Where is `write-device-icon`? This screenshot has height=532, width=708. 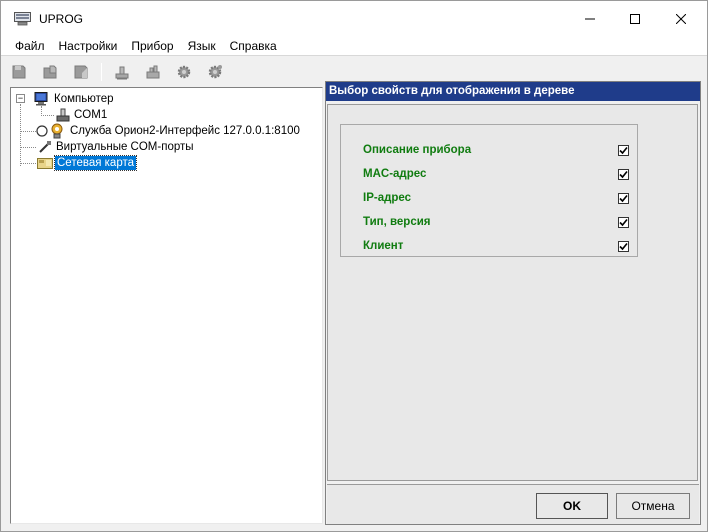 write-device-icon is located at coordinates (153, 72).